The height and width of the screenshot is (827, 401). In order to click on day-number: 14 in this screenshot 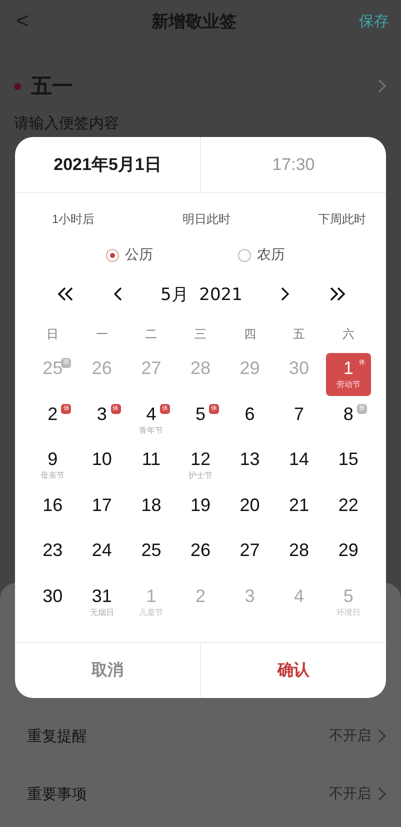, I will do `click(299, 459)`.